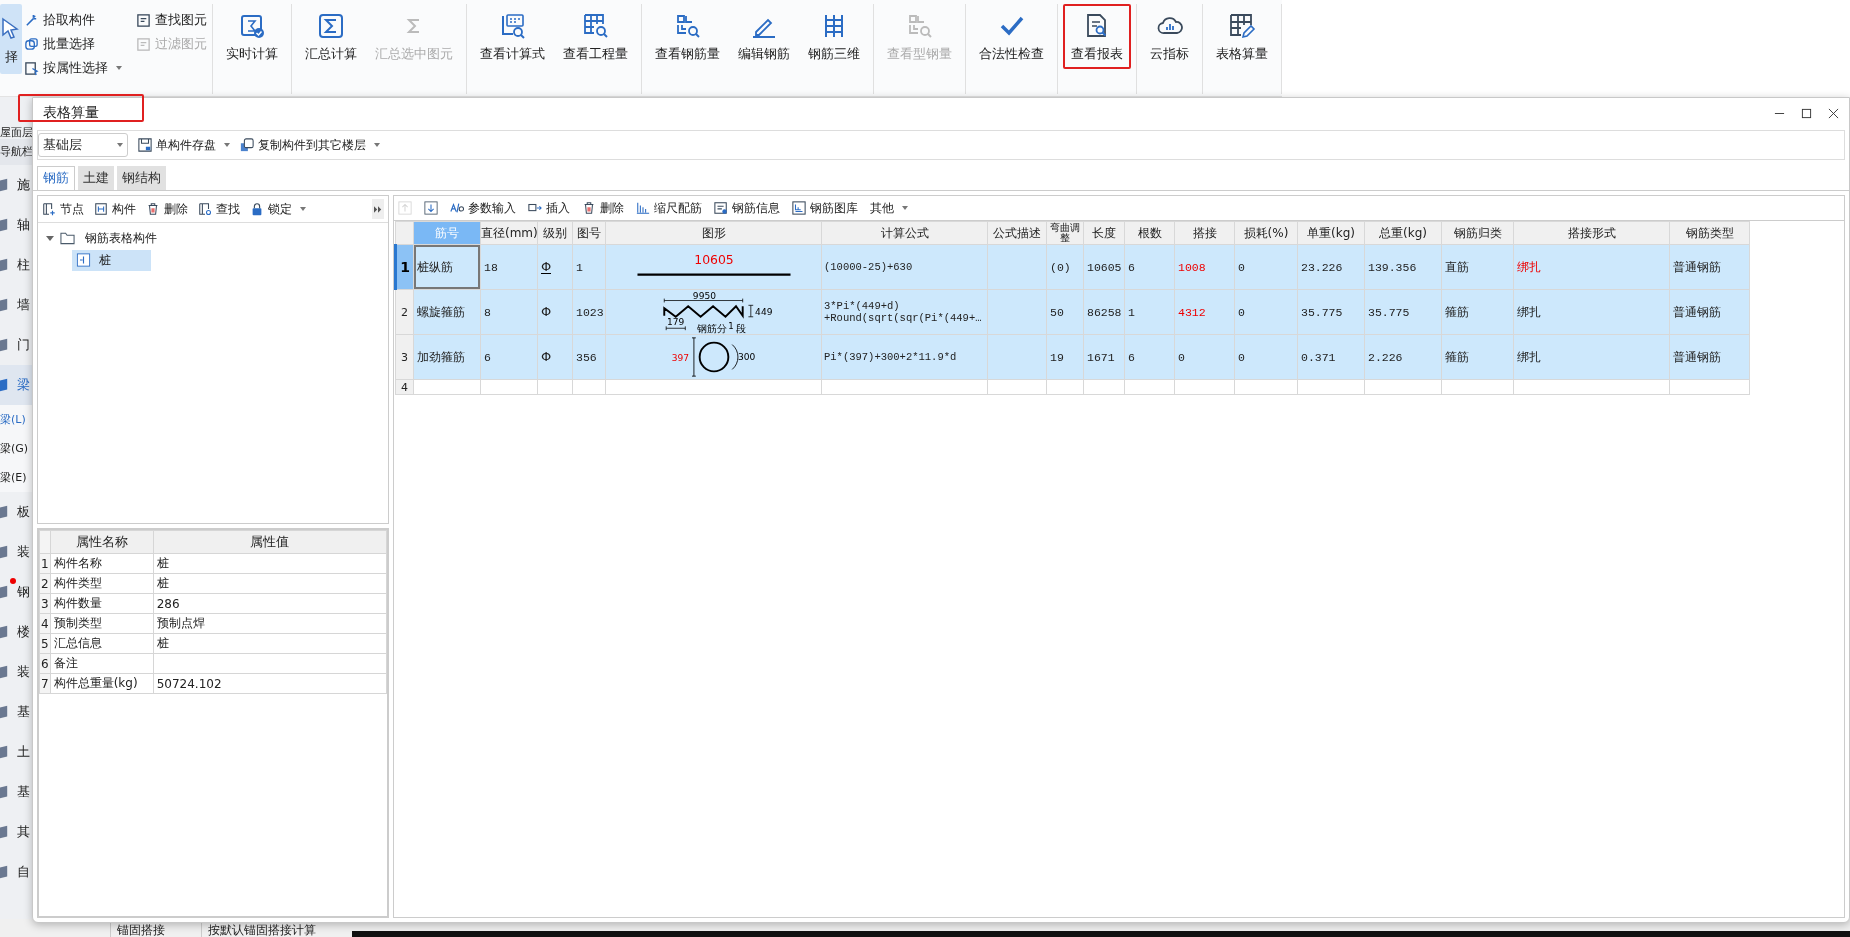 This screenshot has width=1850, height=937. I want to click on category-cell: 直筋, so click(1477, 267).